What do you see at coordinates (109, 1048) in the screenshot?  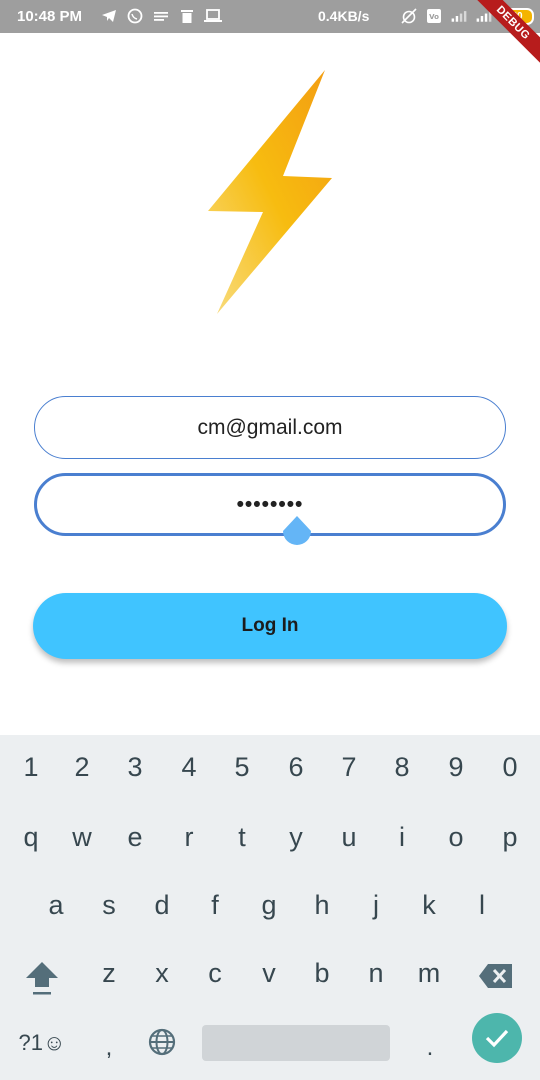 I see `key-comma: ,` at bounding box center [109, 1048].